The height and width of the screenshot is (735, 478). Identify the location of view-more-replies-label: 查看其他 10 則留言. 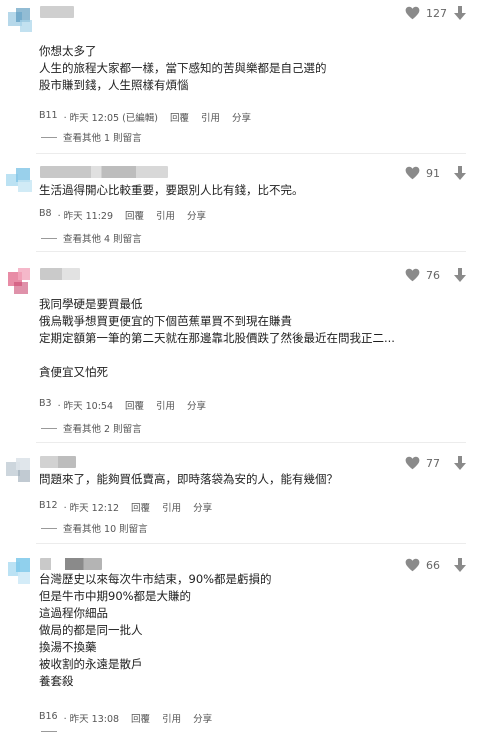
(105, 529).